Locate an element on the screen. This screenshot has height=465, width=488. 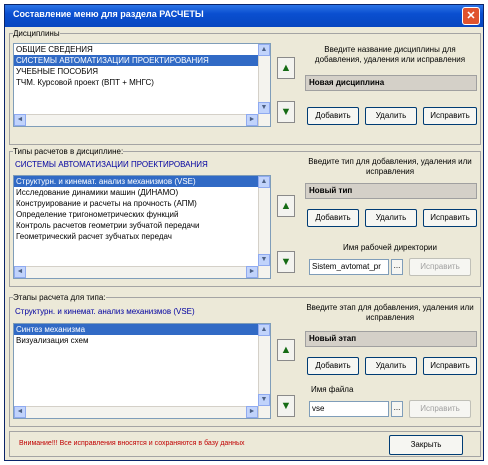
file-name-label: Имя файла is located at coordinates (332, 389).